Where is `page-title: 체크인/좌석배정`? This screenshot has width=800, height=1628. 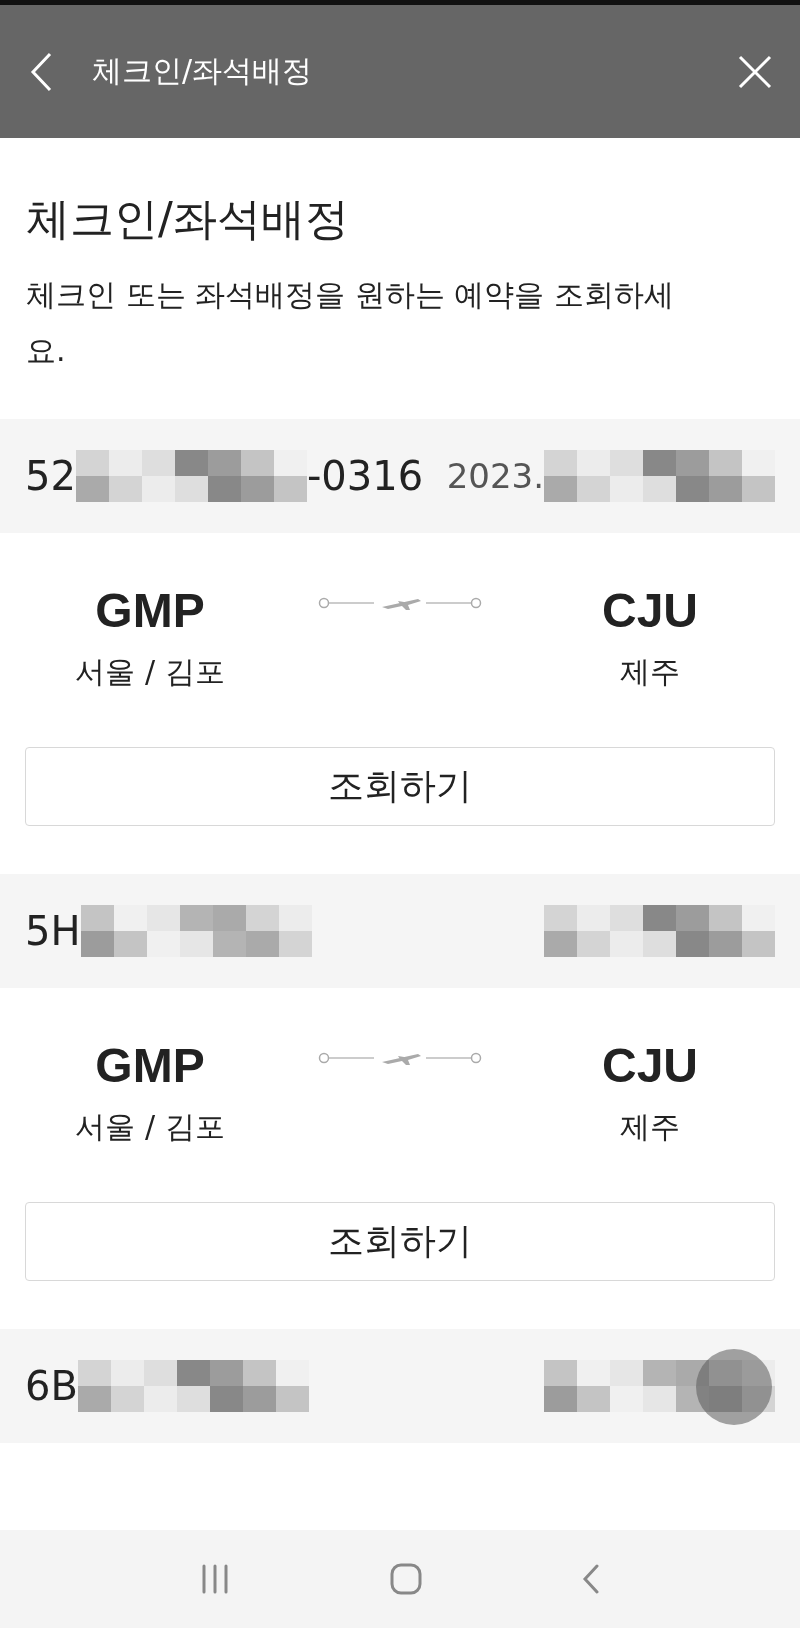
page-title: 체크인/좌석배정 is located at coordinates (188, 219).